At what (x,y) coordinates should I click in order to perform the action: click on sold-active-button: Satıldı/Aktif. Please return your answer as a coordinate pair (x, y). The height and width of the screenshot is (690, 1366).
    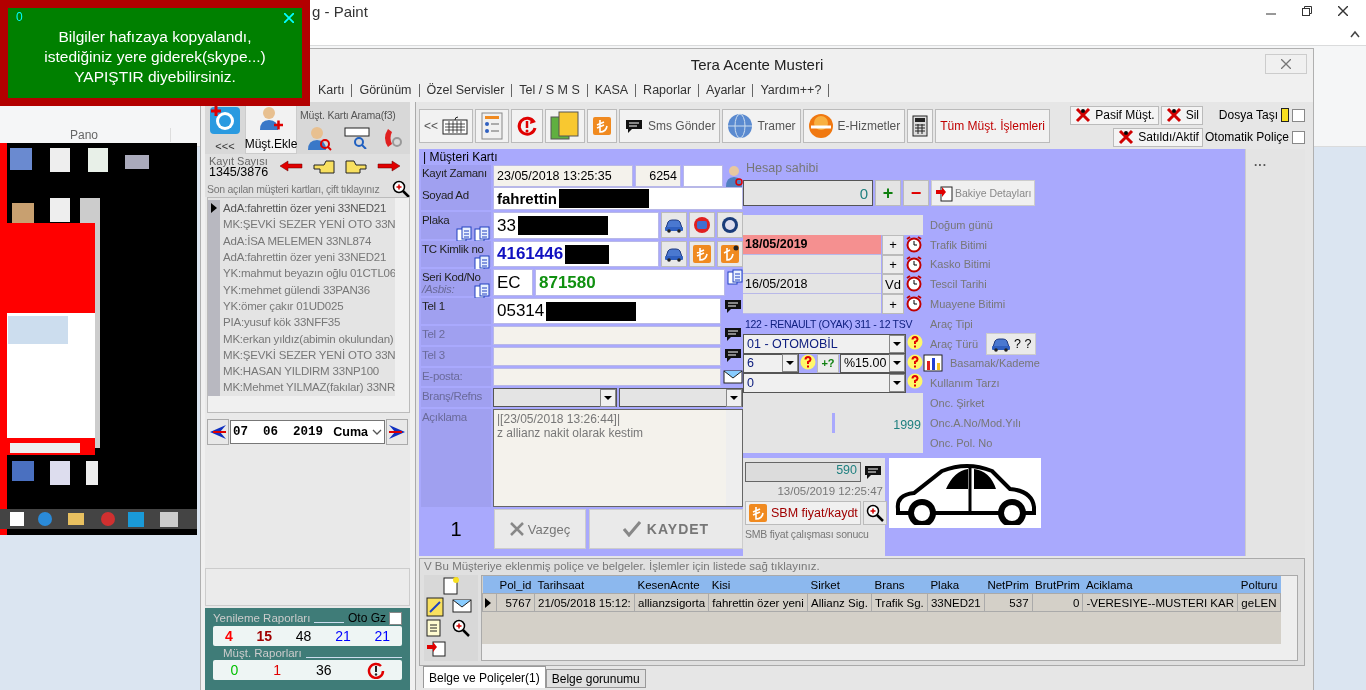
    Looking at the image, I should click on (1158, 137).